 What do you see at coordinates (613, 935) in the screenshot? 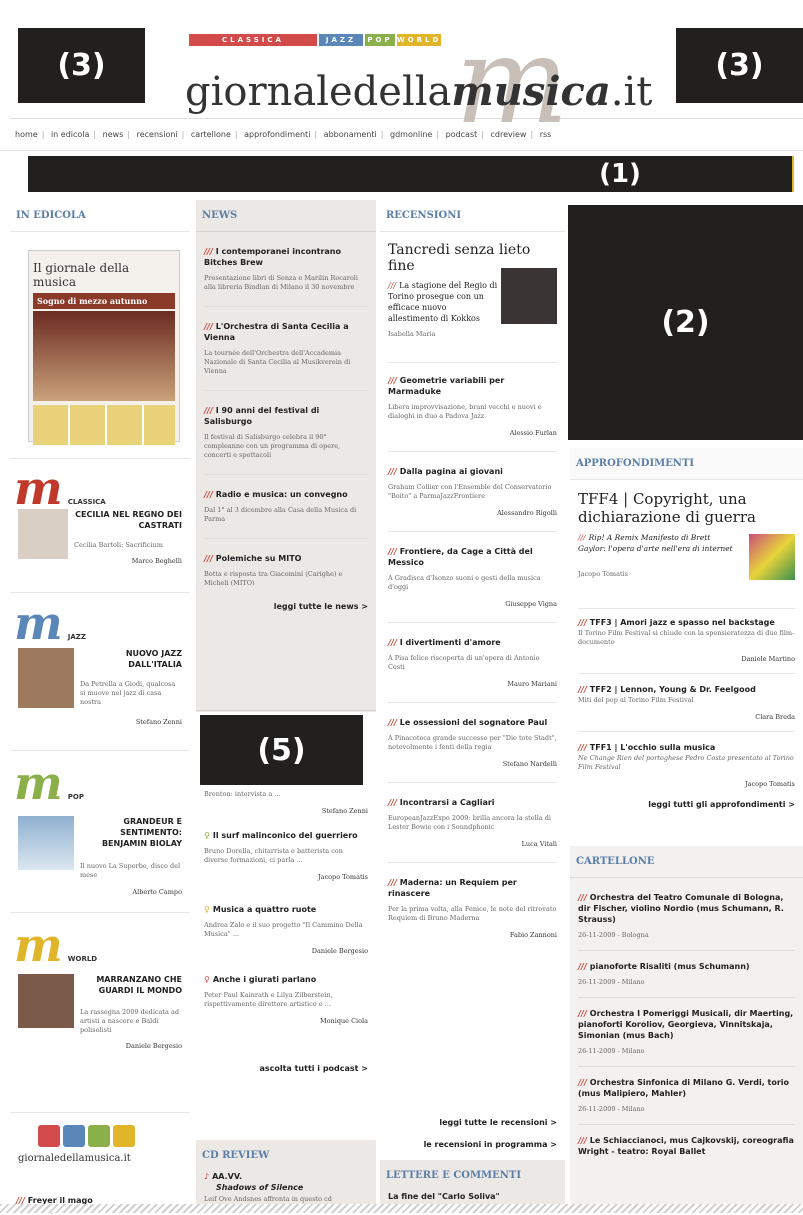
I see `event-date: 26-11-2009 - Bologna` at bounding box center [613, 935].